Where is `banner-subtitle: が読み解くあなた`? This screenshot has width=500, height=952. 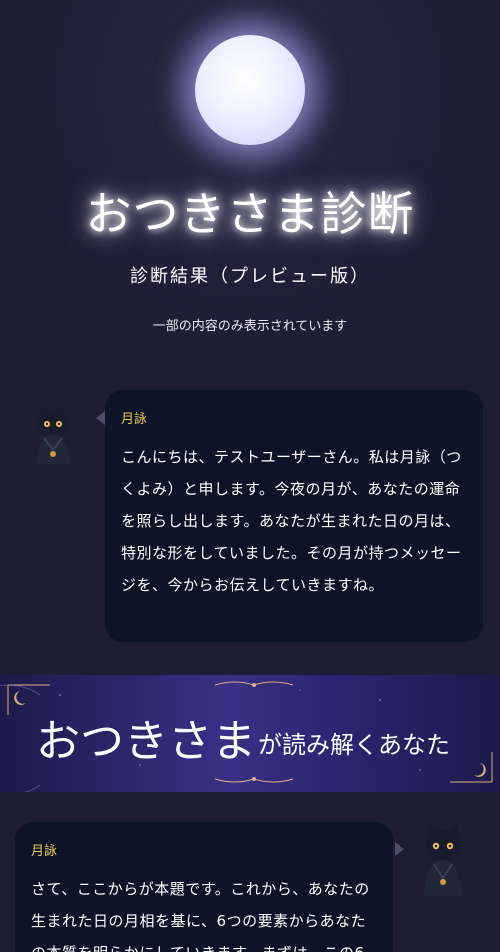 banner-subtitle: が読み解くあなた is located at coordinates (354, 745).